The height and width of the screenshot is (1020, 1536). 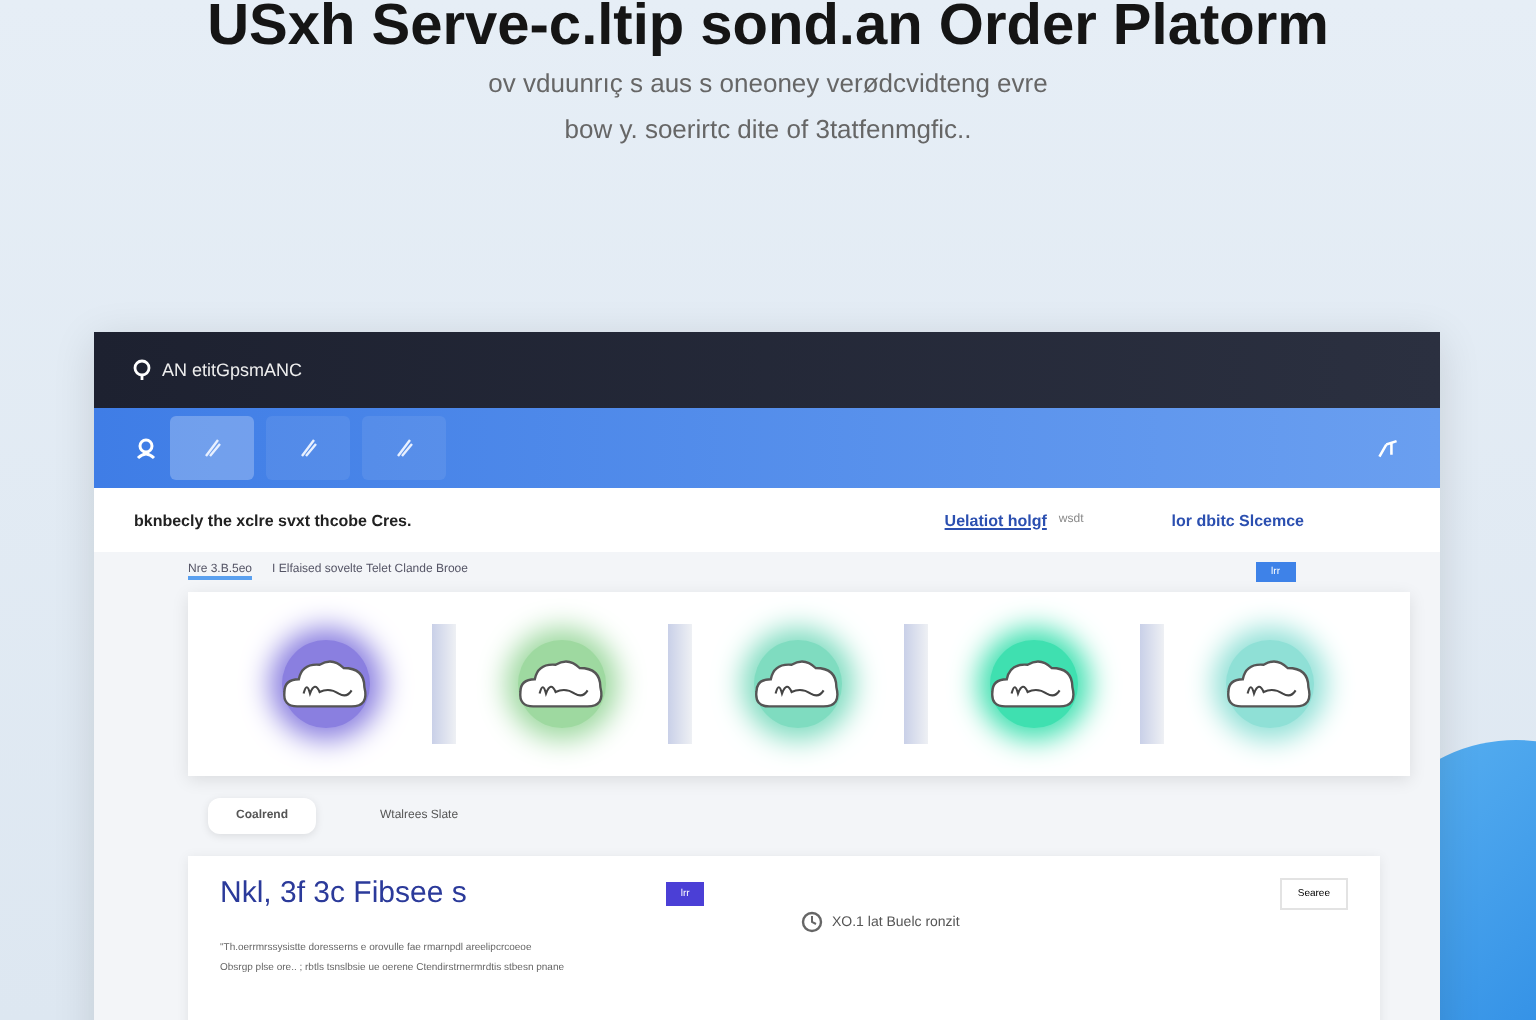 What do you see at coordinates (768, 129) in the screenshot?
I see `hero-subtitle: bow y. soerirtc dite of 3tatfenmgfic..` at bounding box center [768, 129].